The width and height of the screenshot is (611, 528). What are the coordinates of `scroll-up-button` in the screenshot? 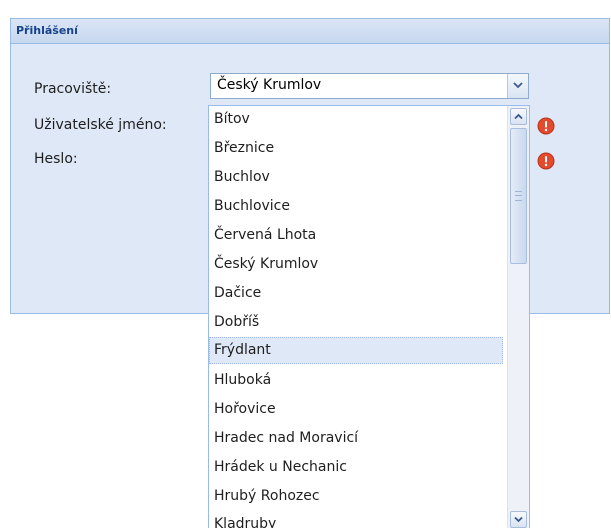 It's located at (518, 116).